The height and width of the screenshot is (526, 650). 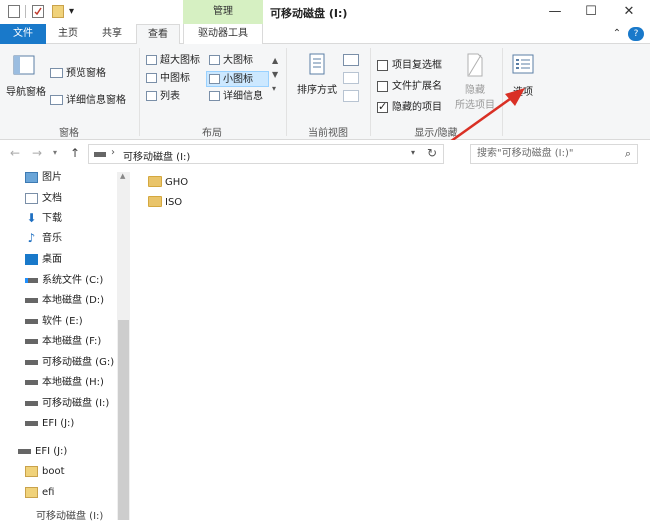 I want to click on nav-item-drive-d: 本地磁盘 (D:), so click(x=64, y=301).